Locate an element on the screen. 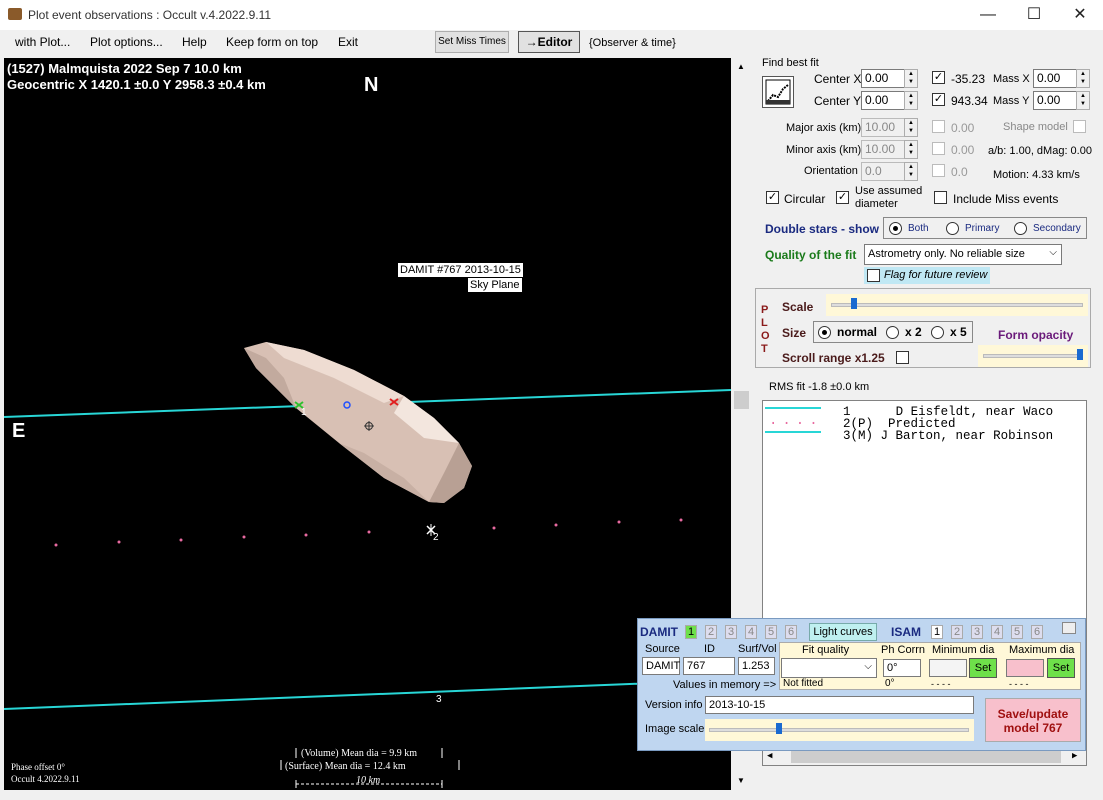  isam-tab-2: 2 is located at coordinates (957, 632).